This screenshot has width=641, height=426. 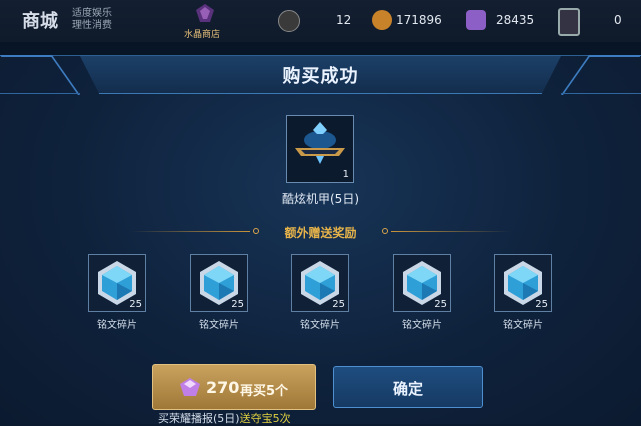 I want to click on subtitle-line-2: 理性消费, so click(x=92, y=25).